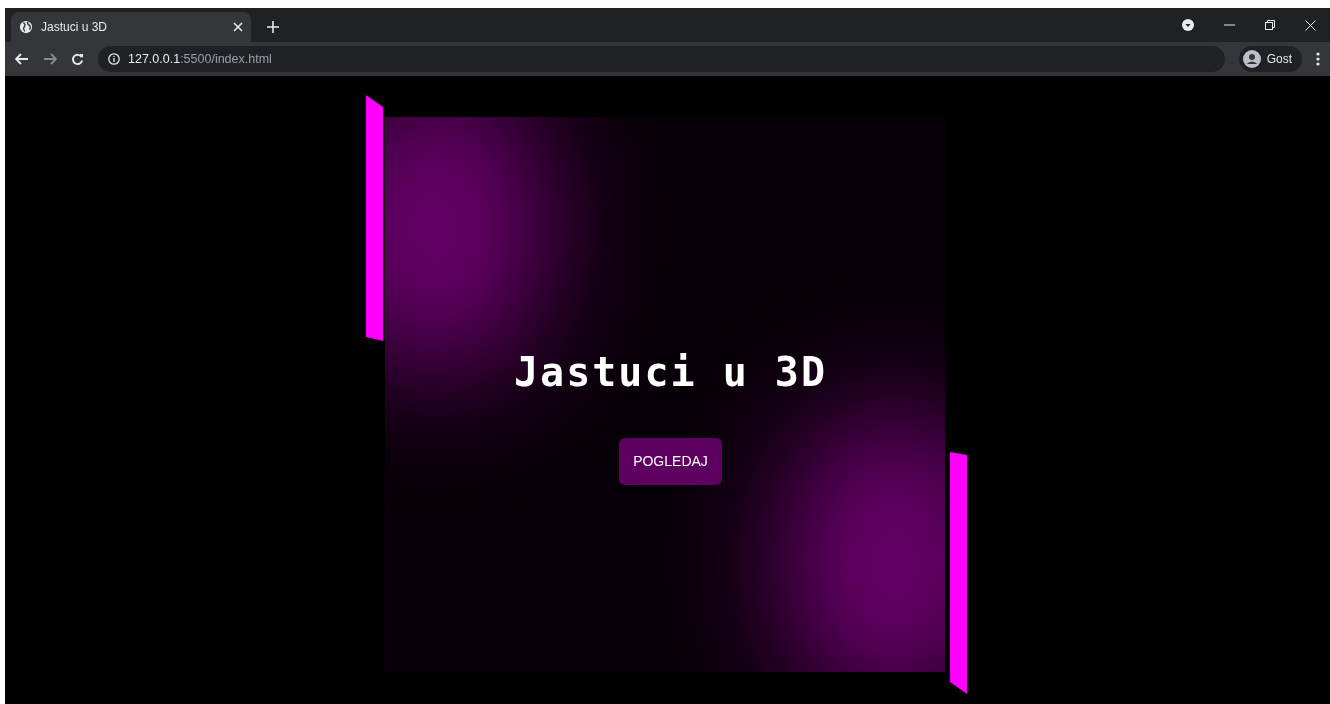 Image resolution: width=1330 pixels, height=704 pixels. Describe the element at coordinates (670, 372) in the screenshot. I see `page-heading: Jastuci u 3D` at that location.